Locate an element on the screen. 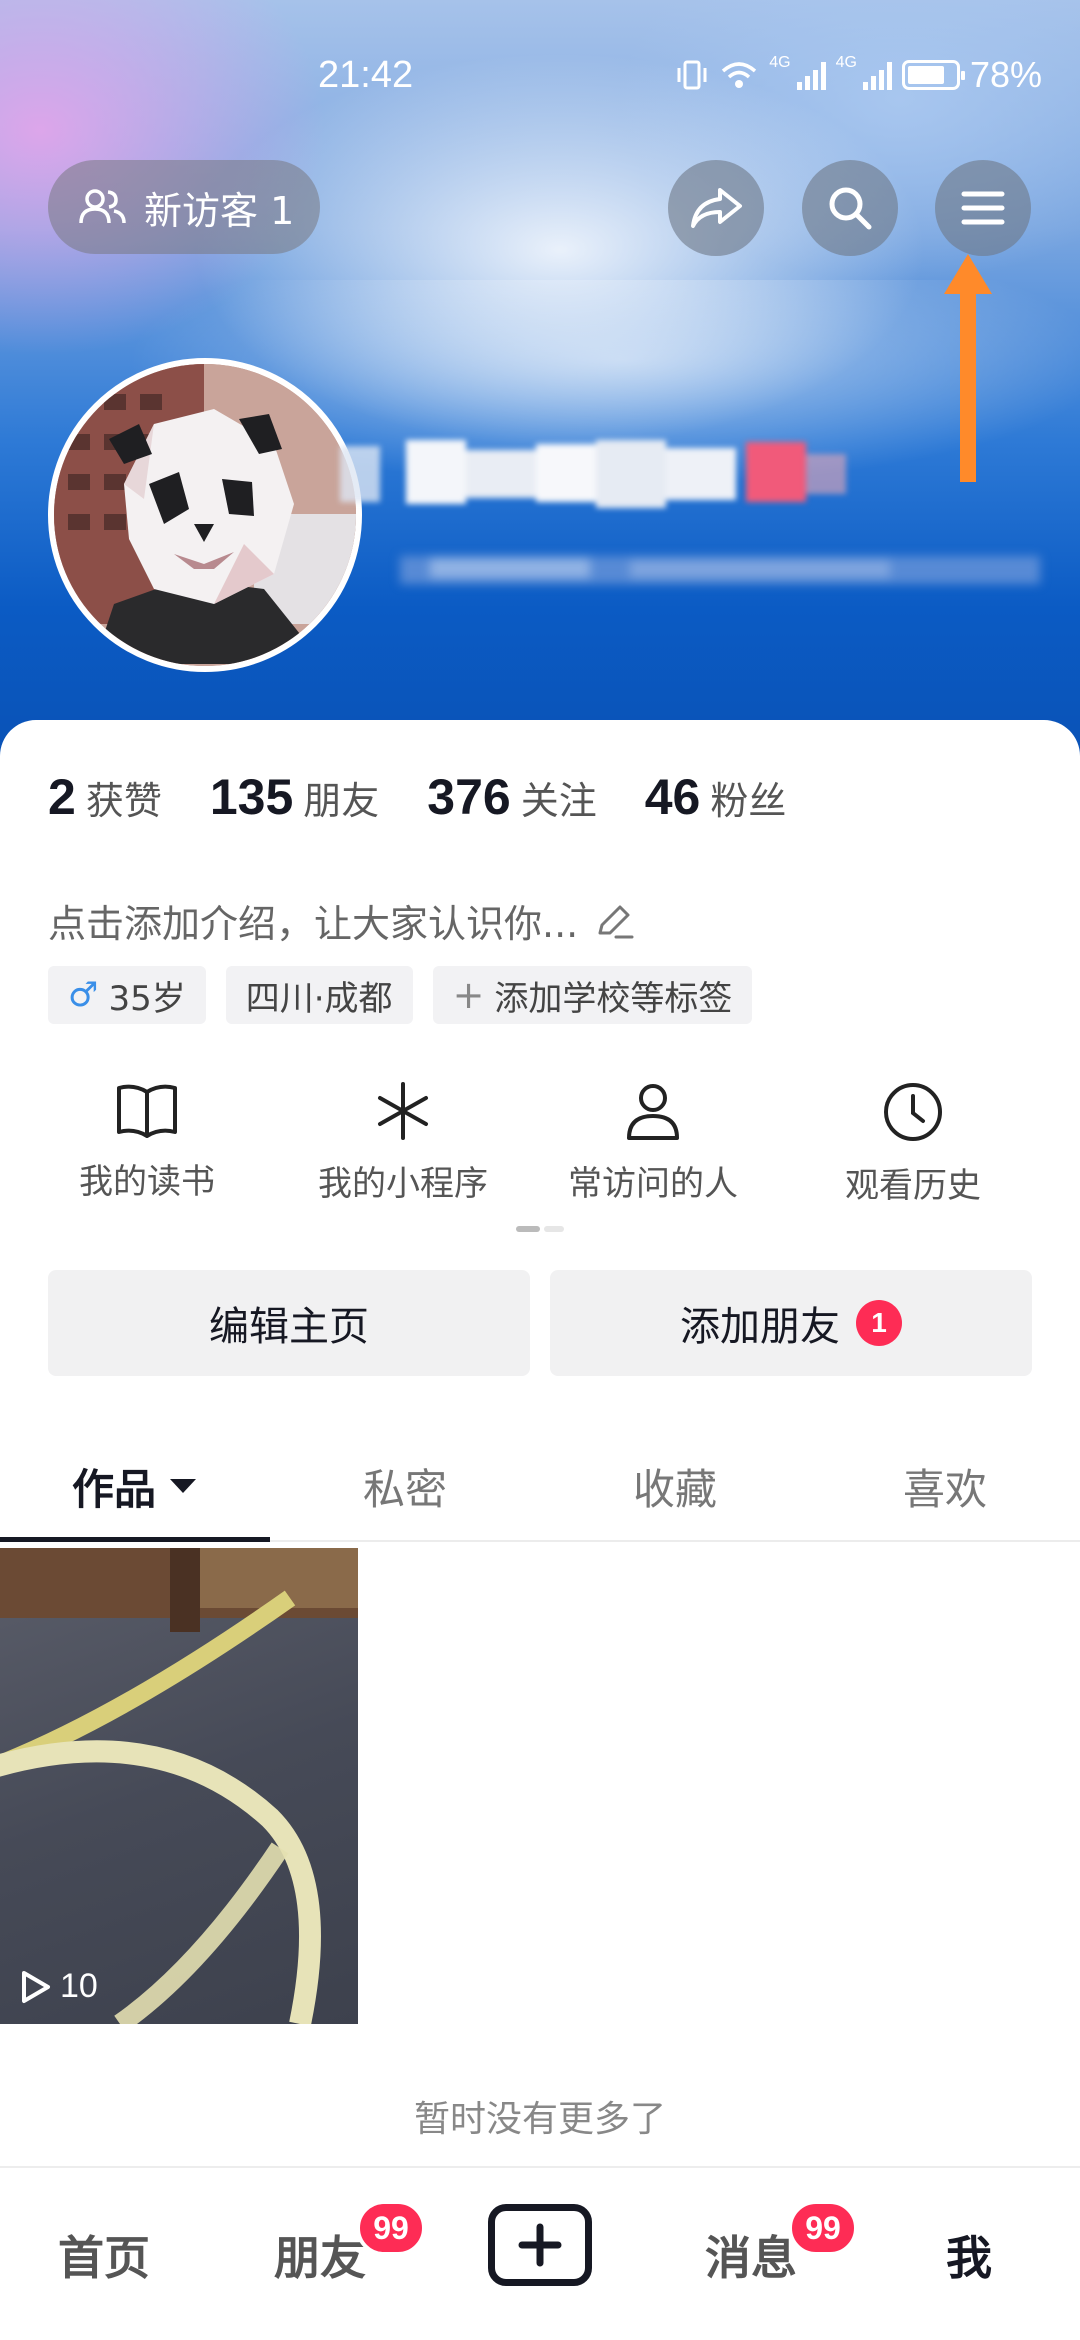  profile-tags: ♂ 35岁 四川·成都 + 添加学校等标签 is located at coordinates (400, 995).